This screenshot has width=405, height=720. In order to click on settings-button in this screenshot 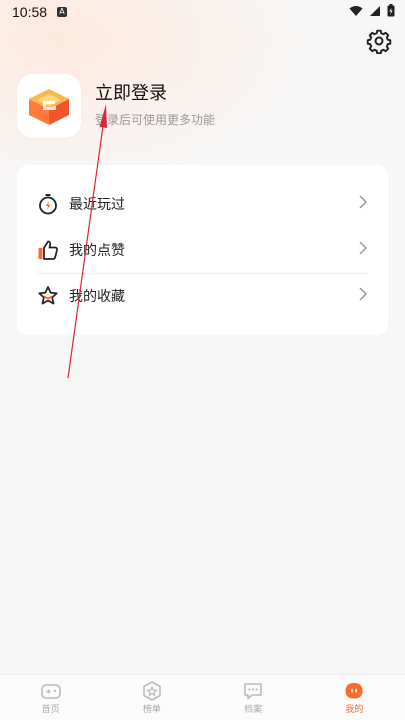, I will do `click(379, 41)`.